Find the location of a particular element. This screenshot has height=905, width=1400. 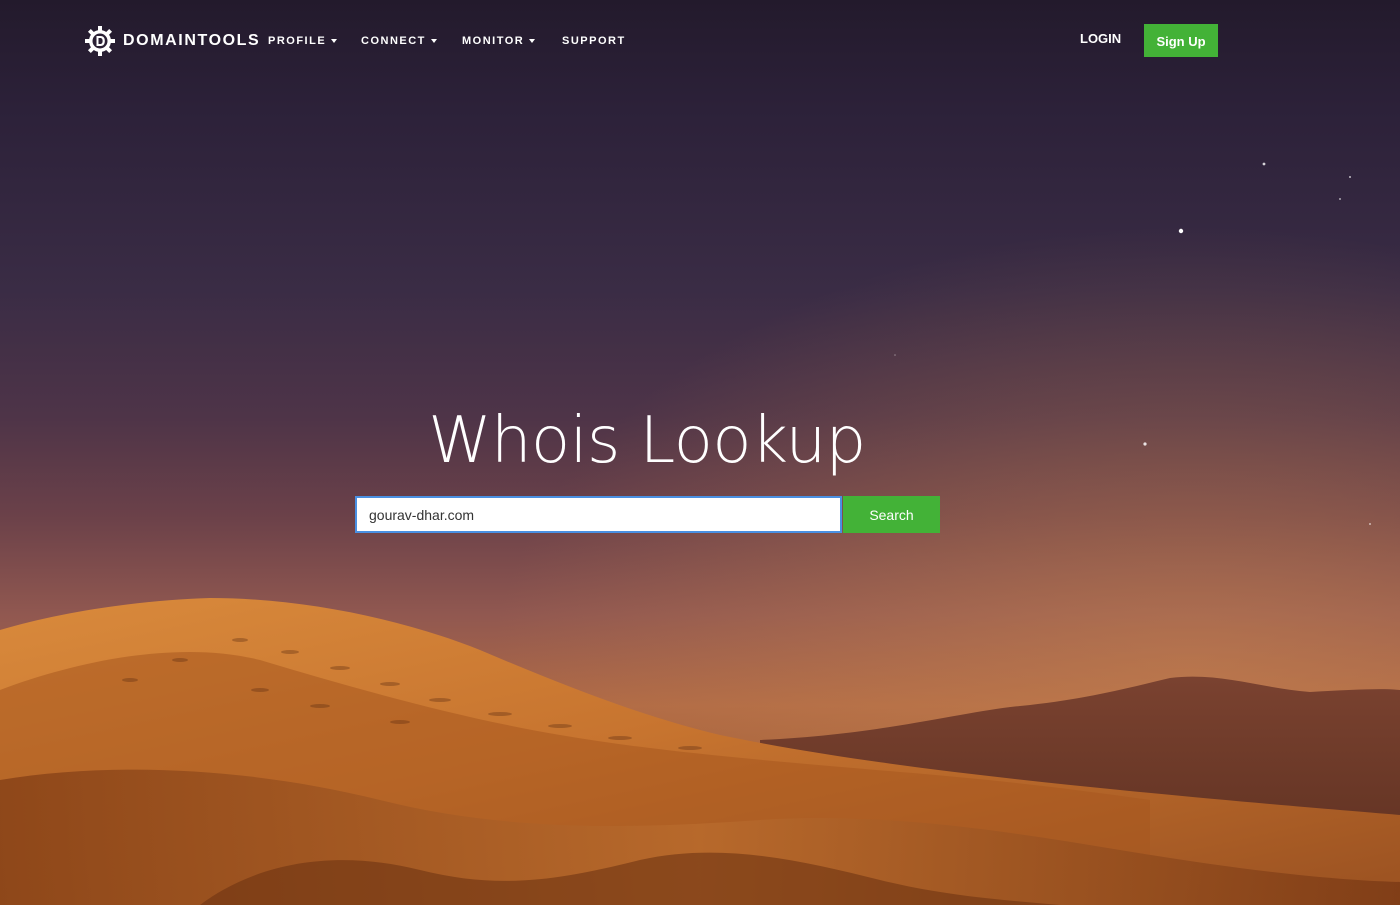

nav-item-profile: PROFILE is located at coordinates (303, 41).